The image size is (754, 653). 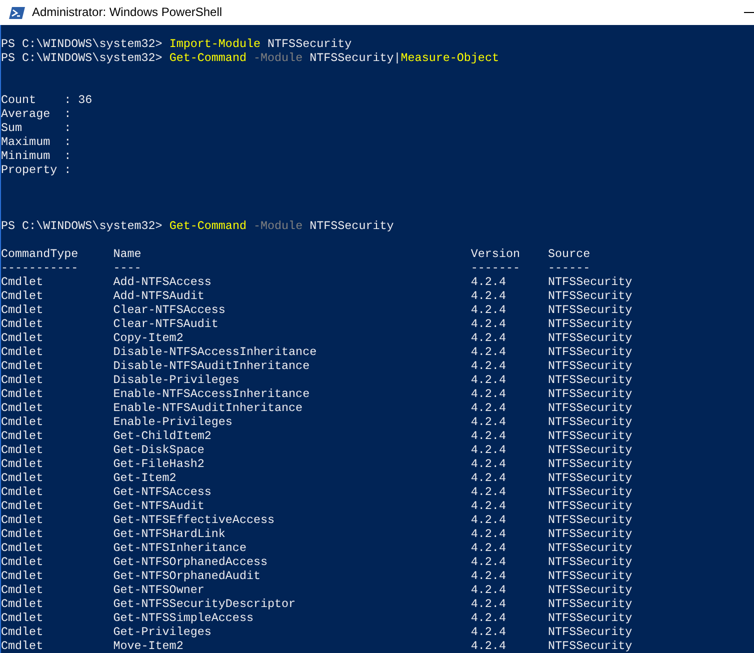 I want to click on column-header: CommandType, so click(x=39, y=254).